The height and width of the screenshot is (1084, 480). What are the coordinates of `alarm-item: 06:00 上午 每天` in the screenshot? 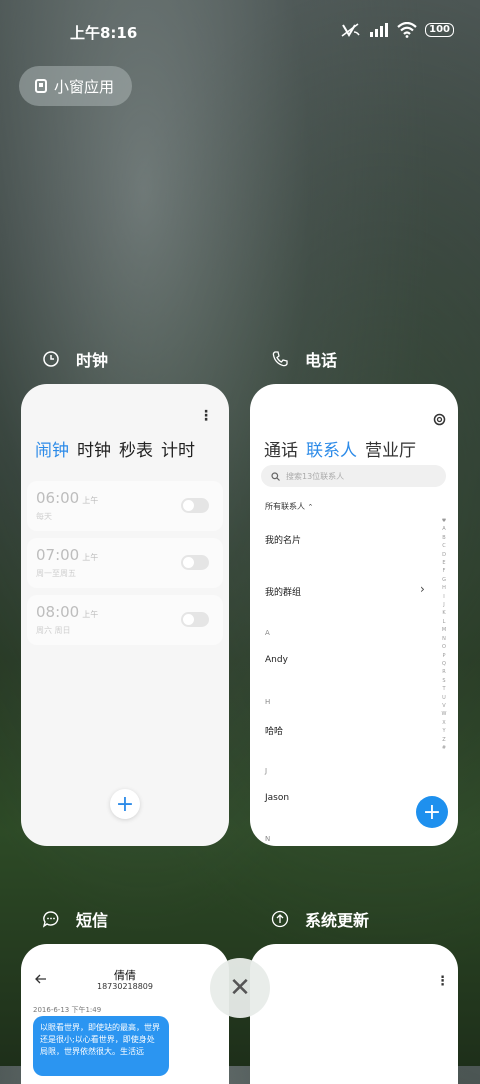 It's located at (125, 506).